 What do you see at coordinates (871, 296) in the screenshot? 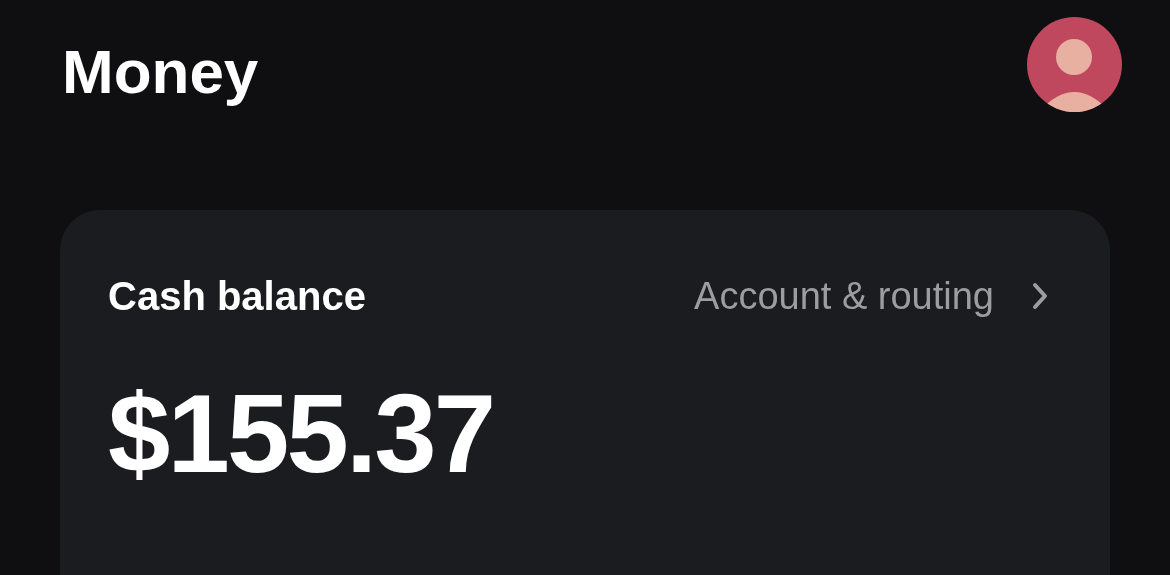
I see `account-routing-link: Account & routing` at bounding box center [871, 296].